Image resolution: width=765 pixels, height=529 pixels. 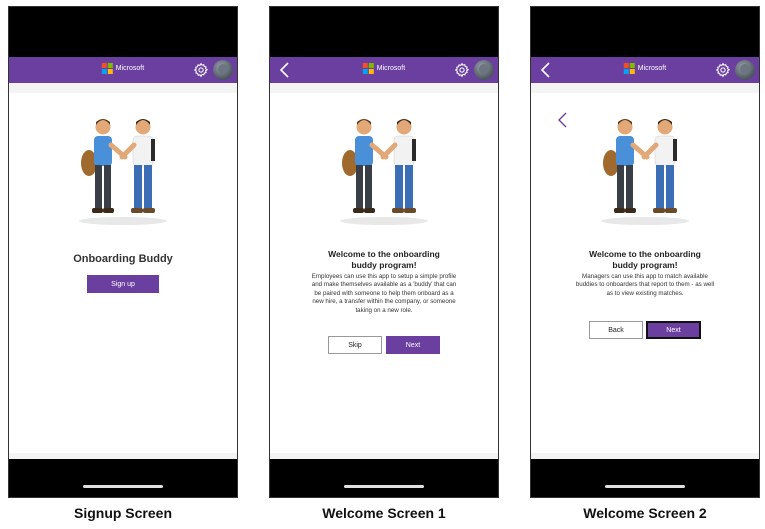 What do you see at coordinates (123, 259) in the screenshot?
I see `app-title: Onboarding Buddy` at bounding box center [123, 259].